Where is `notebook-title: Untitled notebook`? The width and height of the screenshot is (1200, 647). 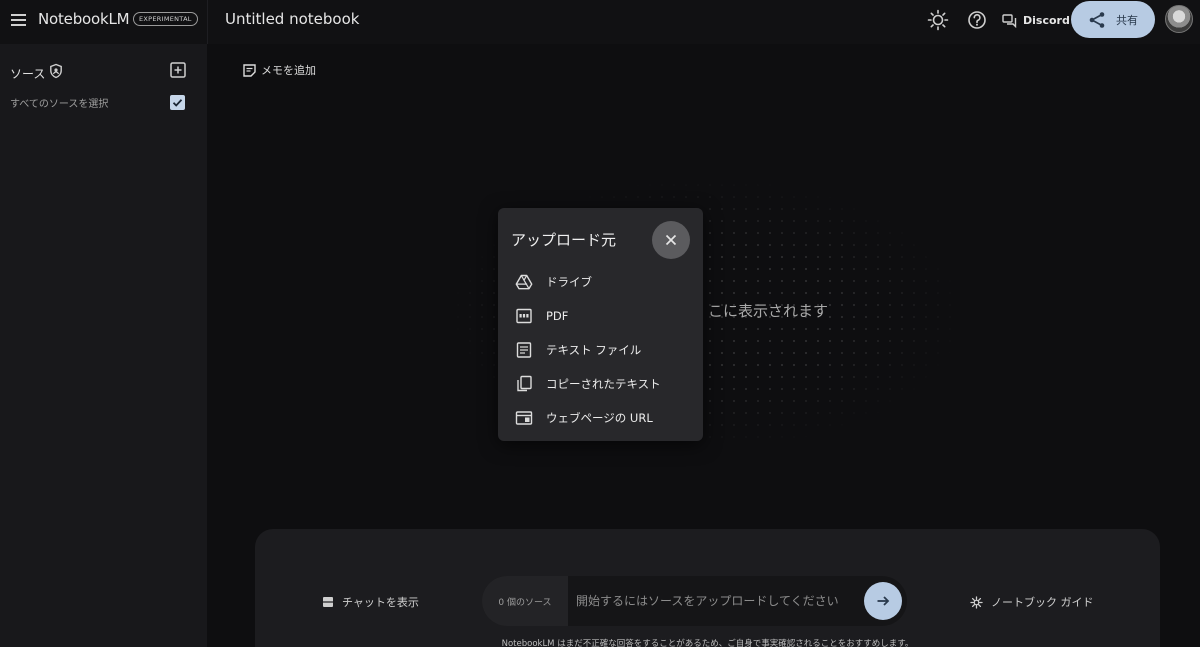
notebook-title: Untitled notebook is located at coordinates (292, 19).